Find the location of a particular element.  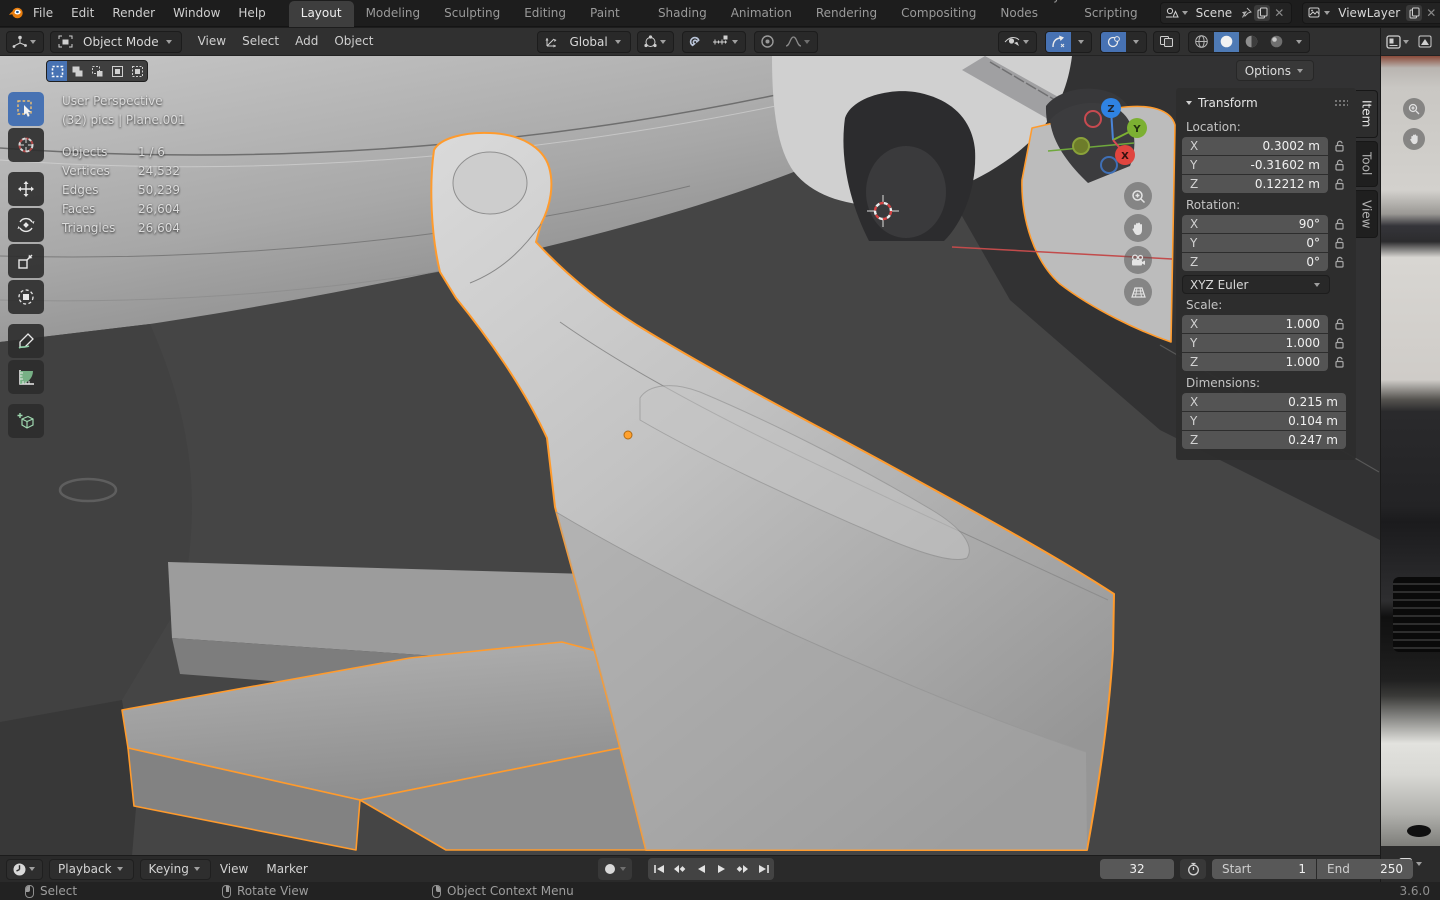

tool-measure is located at coordinates (26, 377).